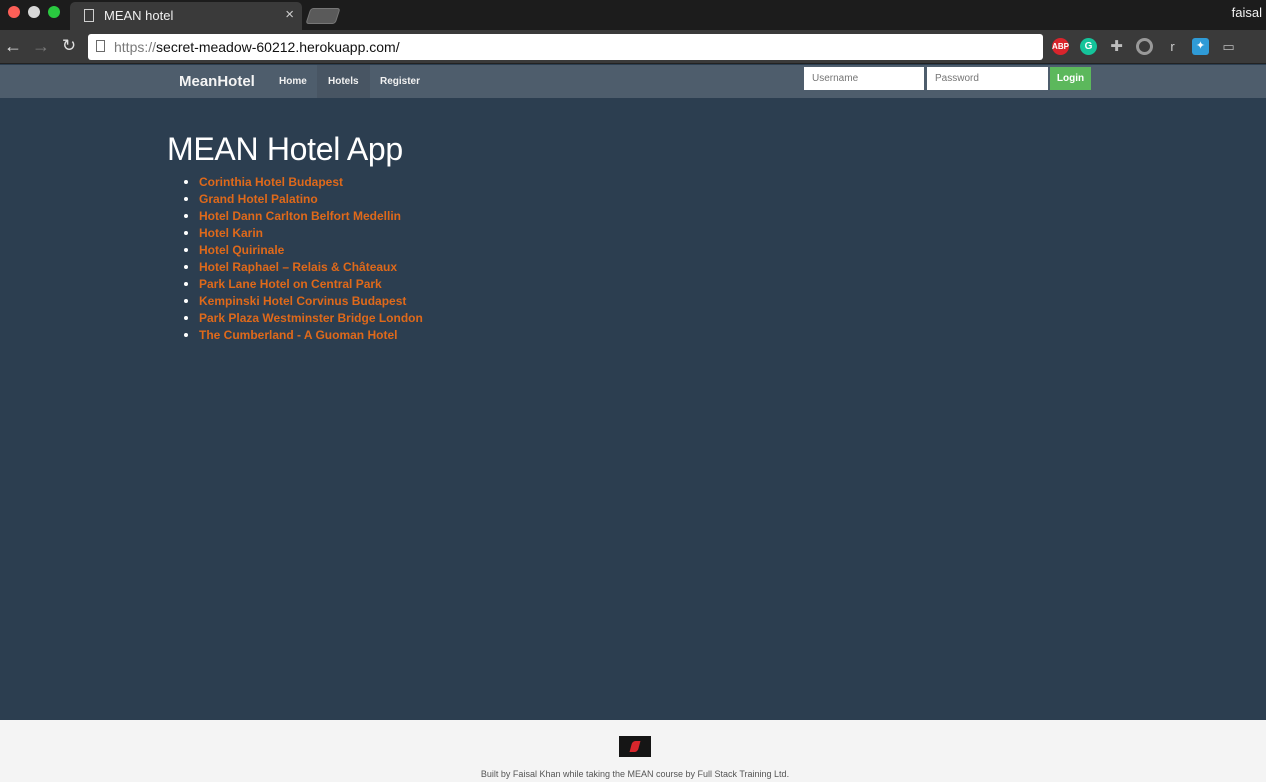 Image resolution: width=1266 pixels, height=782 pixels. Describe the element at coordinates (100, 46) in the screenshot. I see `page-info-icon` at that location.